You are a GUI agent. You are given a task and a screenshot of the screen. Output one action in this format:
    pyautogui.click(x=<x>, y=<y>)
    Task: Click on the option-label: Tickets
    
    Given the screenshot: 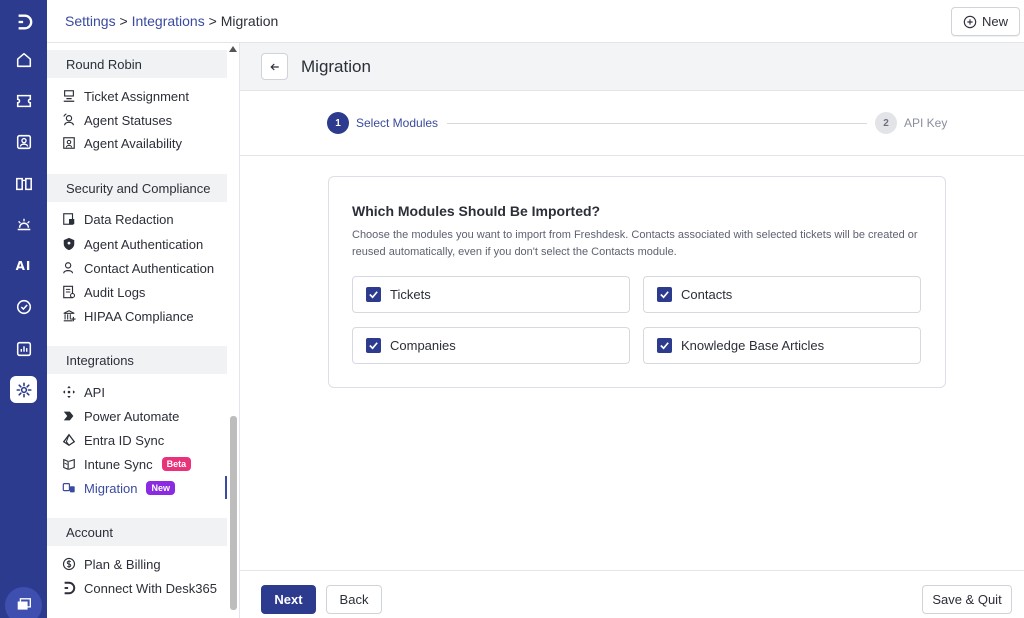 What is the action you would take?
    pyautogui.click(x=410, y=294)
    